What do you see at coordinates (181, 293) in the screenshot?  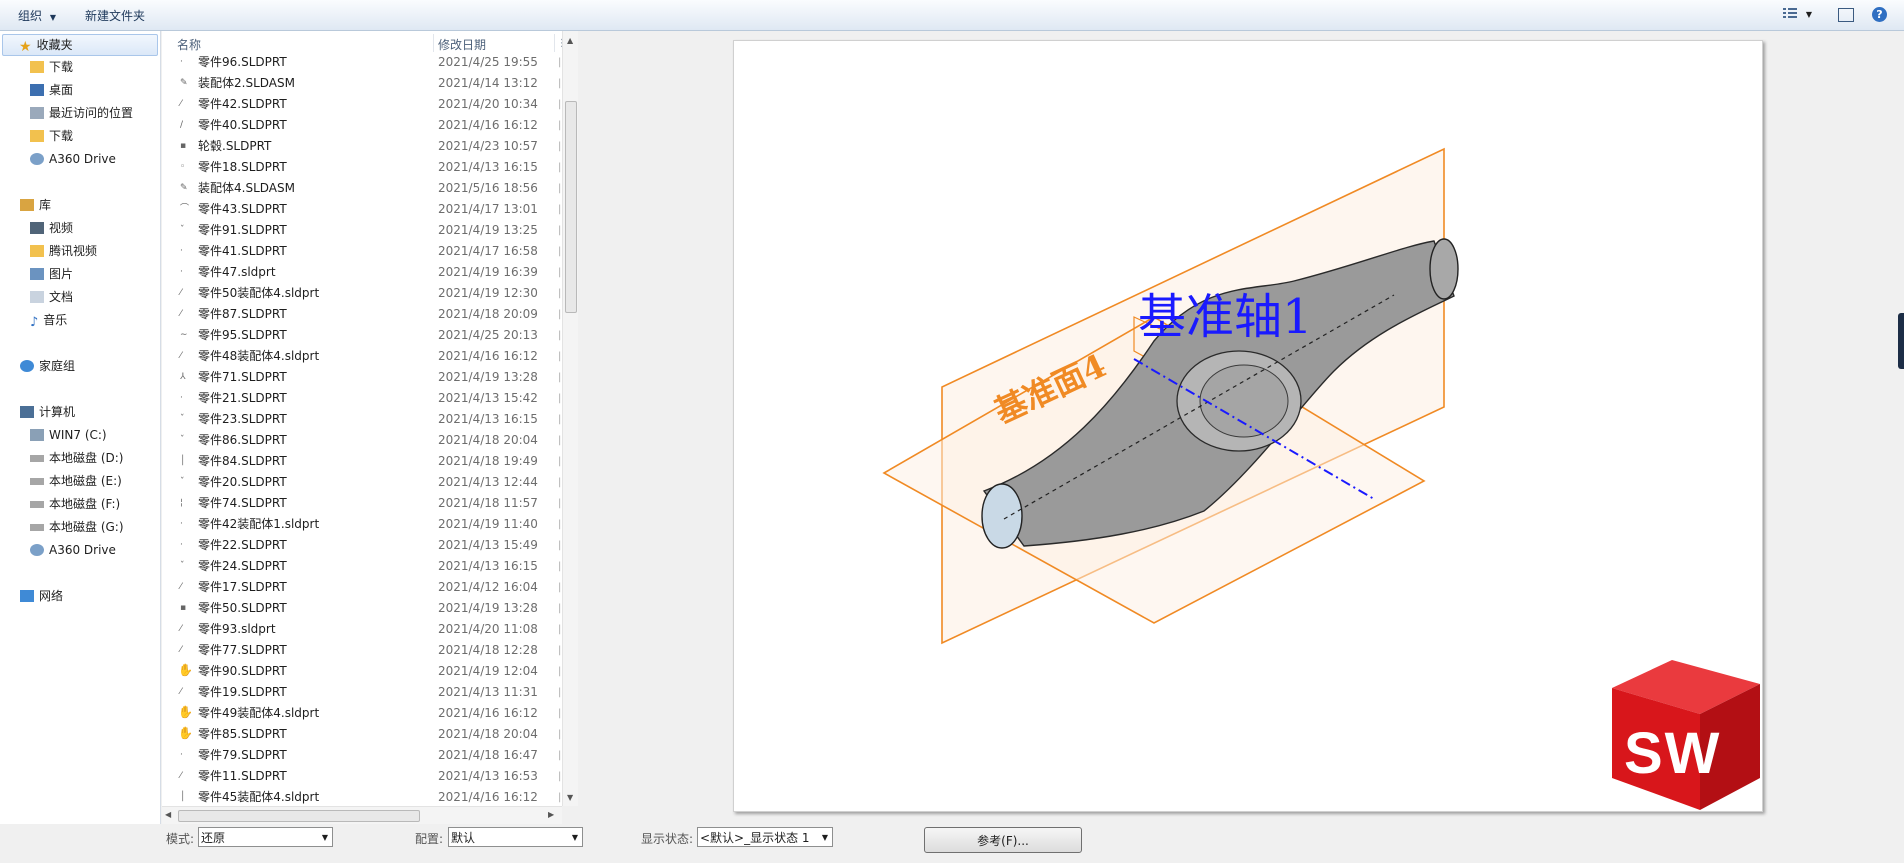 I see `part-file-icon: ⁄` at bounding box center [181, 293].